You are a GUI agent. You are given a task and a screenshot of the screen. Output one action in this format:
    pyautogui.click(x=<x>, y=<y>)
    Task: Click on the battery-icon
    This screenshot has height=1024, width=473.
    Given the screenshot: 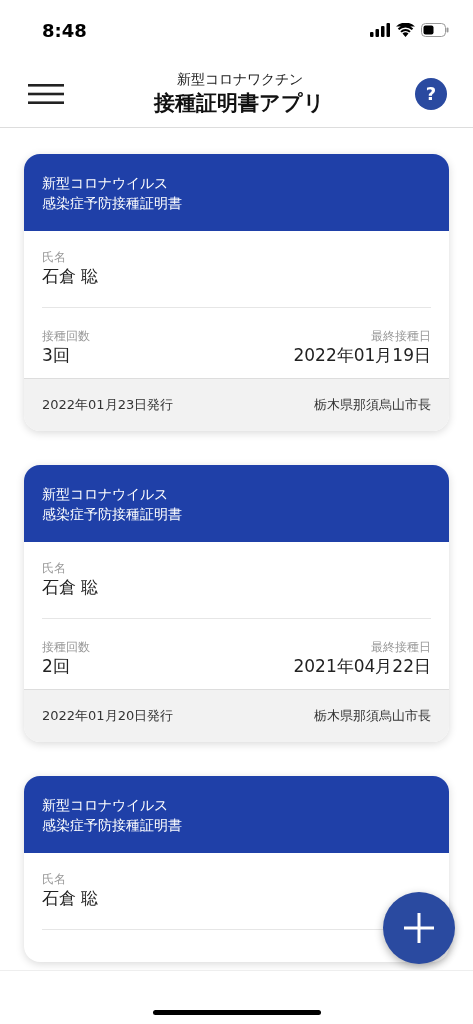 What is the action you would take?
    pyautogui.click(x=435, y=30)
    